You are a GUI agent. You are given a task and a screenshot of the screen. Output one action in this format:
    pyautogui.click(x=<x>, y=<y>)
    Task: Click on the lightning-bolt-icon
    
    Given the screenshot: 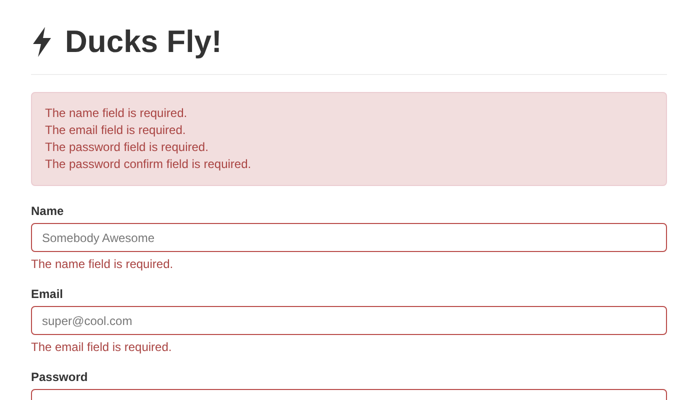 What is the action you would take?
    pyautogui.click(x=42, y=42)
    